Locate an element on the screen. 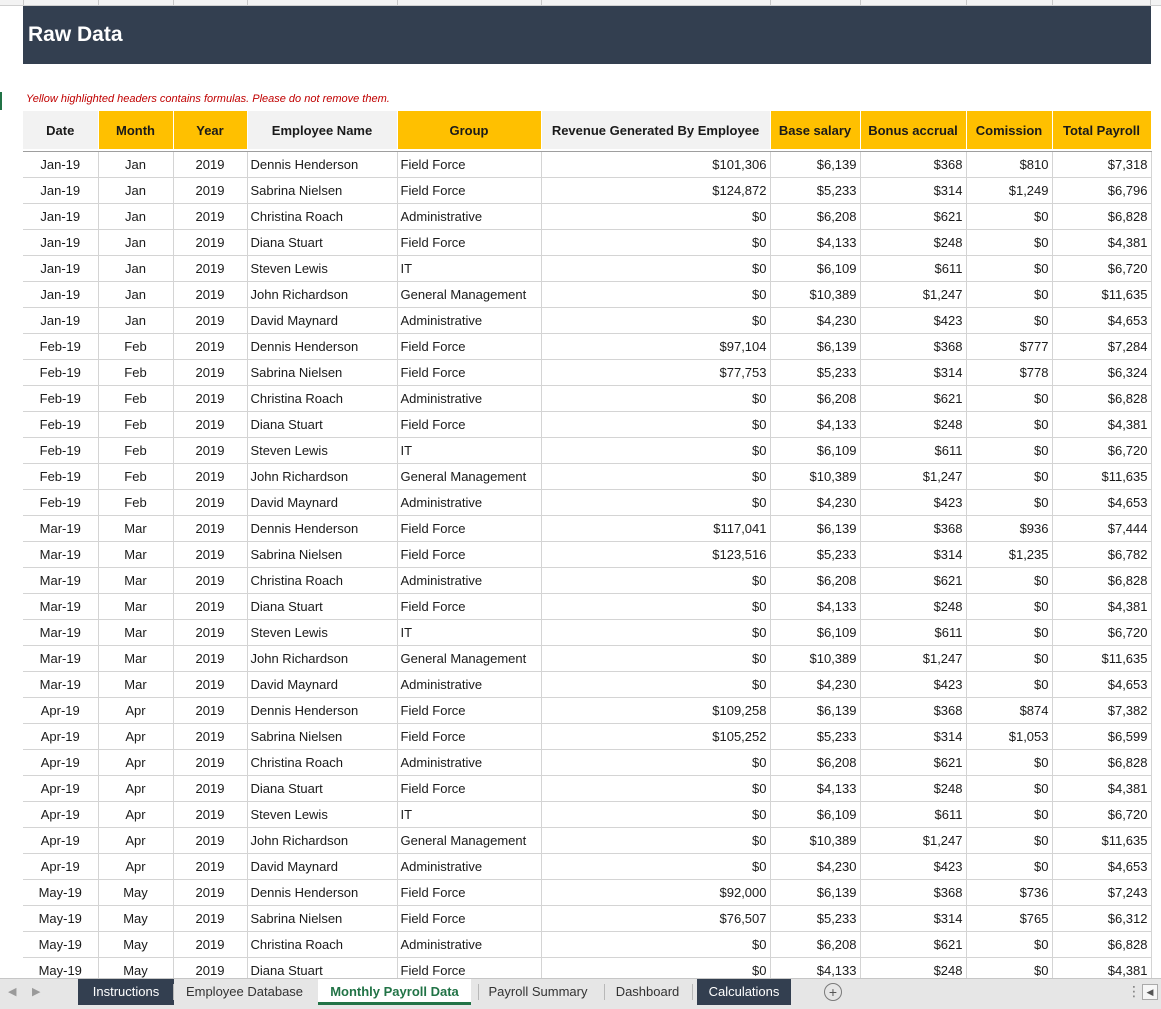 The height and width of the screenshot is (1009, 1161). table-cell: $778 is located at coordinates (1009, 372).